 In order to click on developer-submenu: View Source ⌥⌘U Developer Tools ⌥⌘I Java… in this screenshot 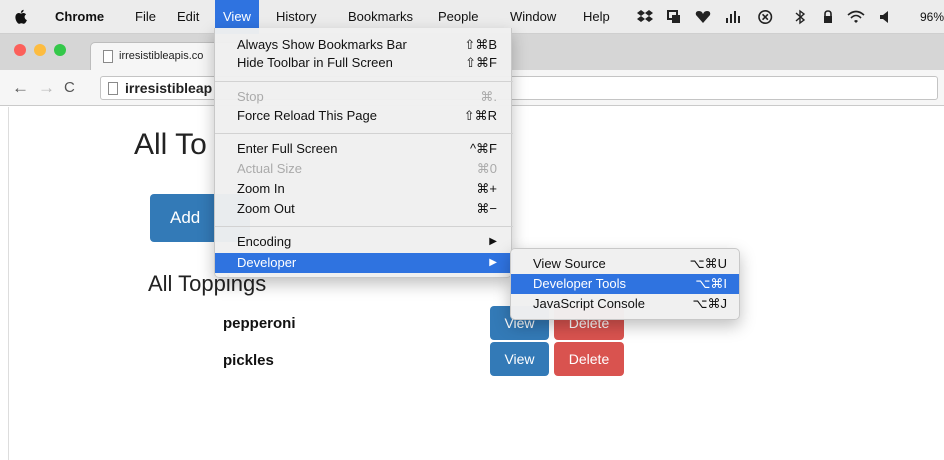, I will do `click(625, 284)`.